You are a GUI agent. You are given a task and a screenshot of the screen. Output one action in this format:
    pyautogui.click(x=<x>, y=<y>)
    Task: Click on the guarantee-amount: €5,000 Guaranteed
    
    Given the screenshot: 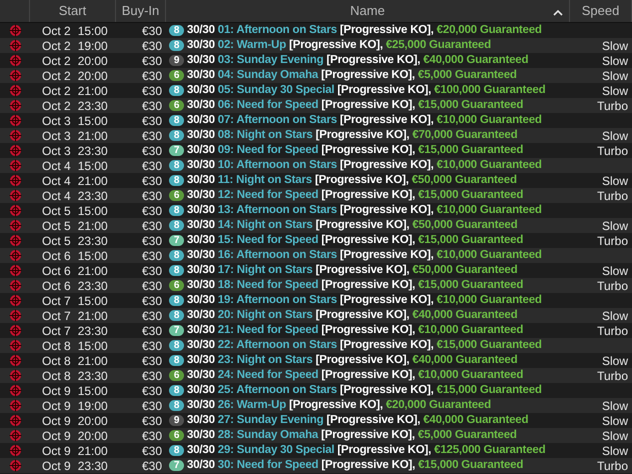 What is the action you would take?
    pyautogui.click(x=467, y=75)
    